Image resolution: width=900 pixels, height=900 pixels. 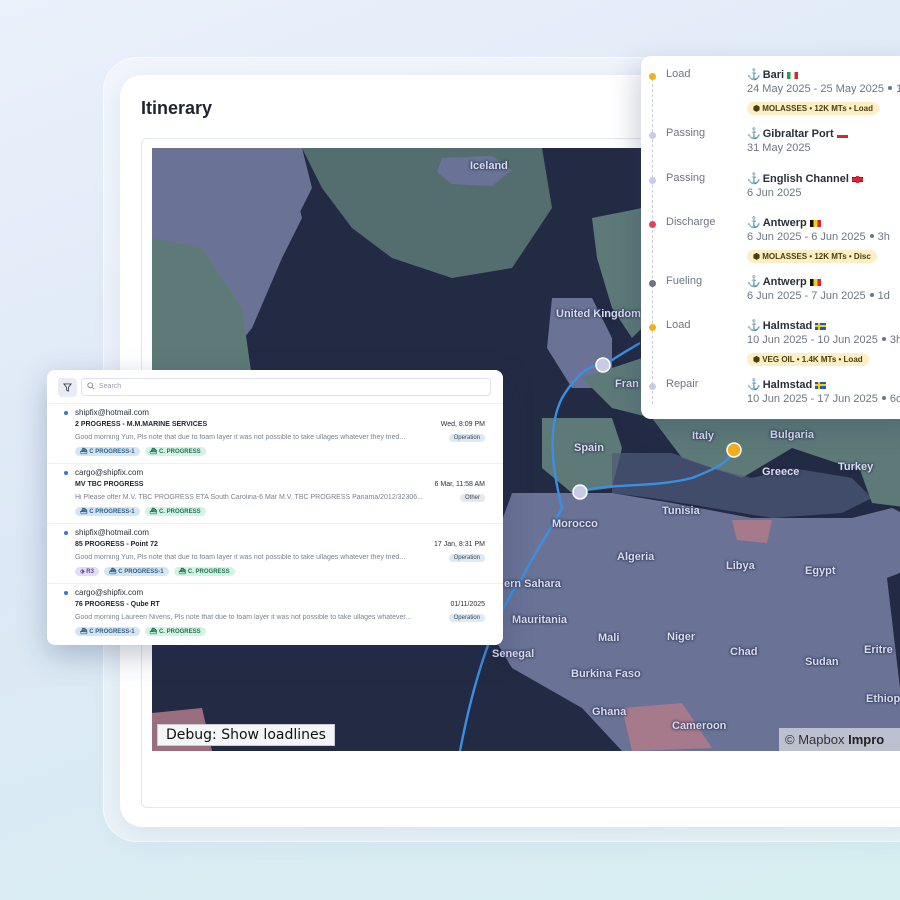 What do you see at coordinates (815, 89) in the screenshot?
I see `date-range: 24 May 2025 - 25 May 2025` at bounding box center [815, 89].